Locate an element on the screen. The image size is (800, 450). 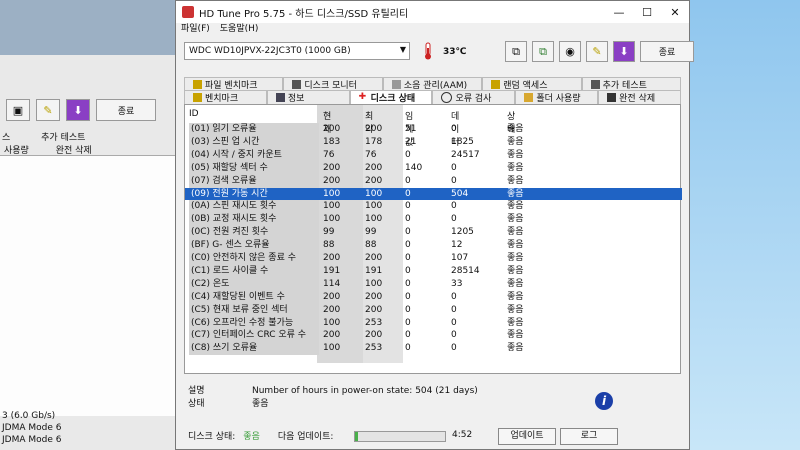
bg-tab-extra: 추가 테스트 is located at coordinates (63, 138).